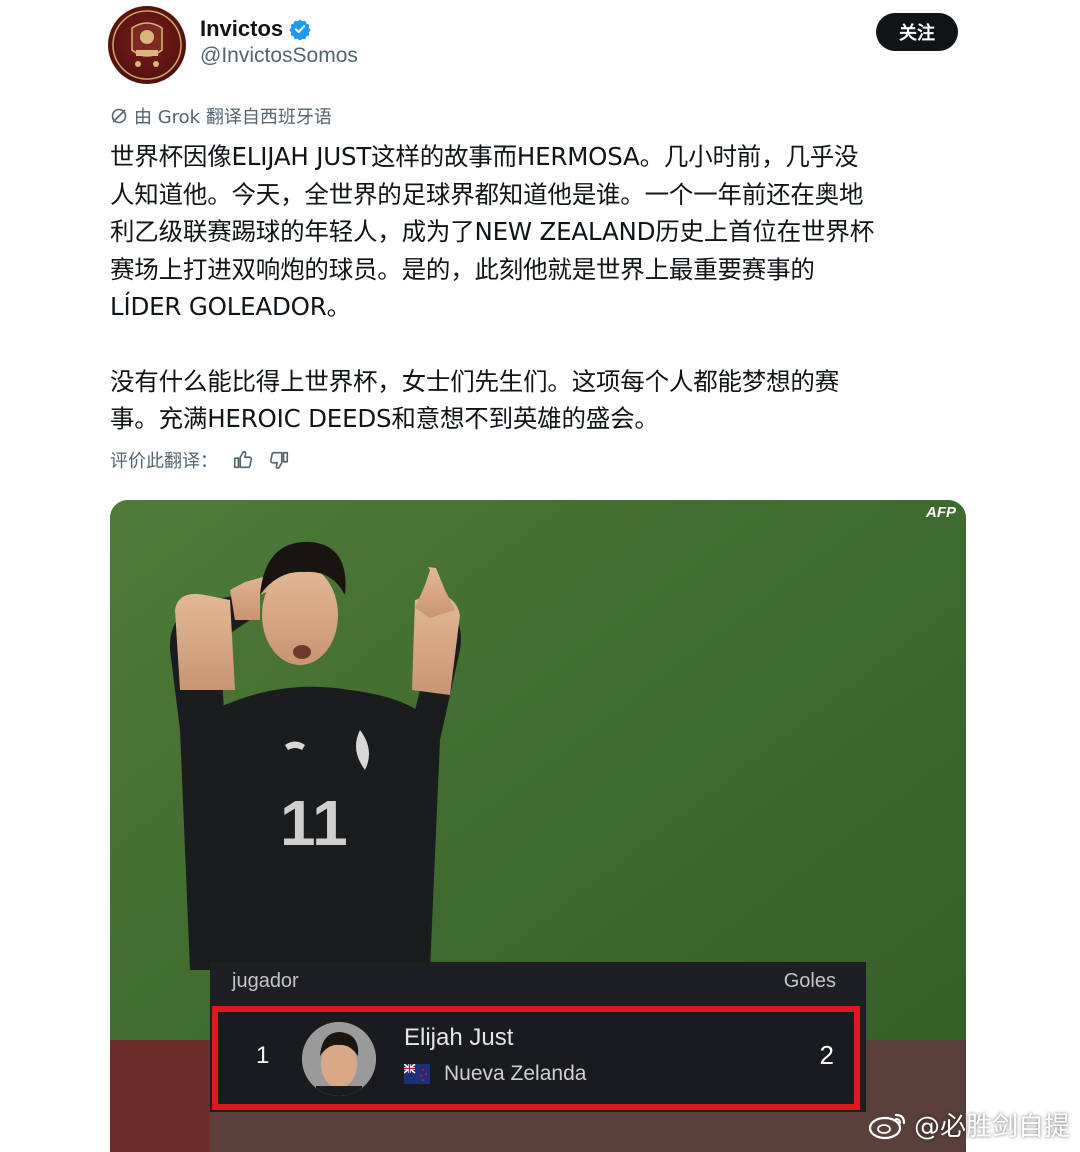 This screenshot has height=1152, width=1080. I want to click on tweet-line: 世界杯因像ELIJAH JUST这样的故事而HERMOSA。几小时前，几乎没, so click(484, 156).